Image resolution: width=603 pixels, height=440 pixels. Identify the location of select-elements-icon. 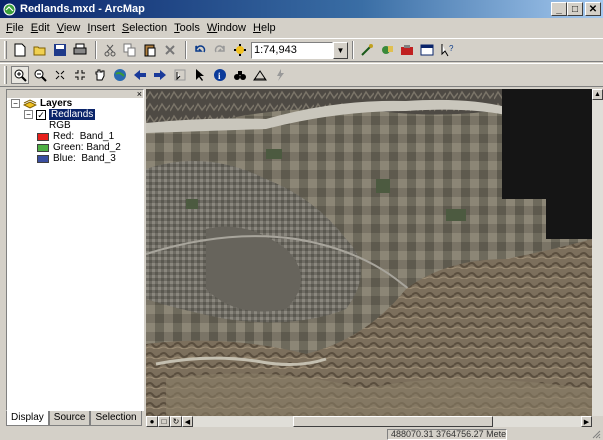
(200, 75).